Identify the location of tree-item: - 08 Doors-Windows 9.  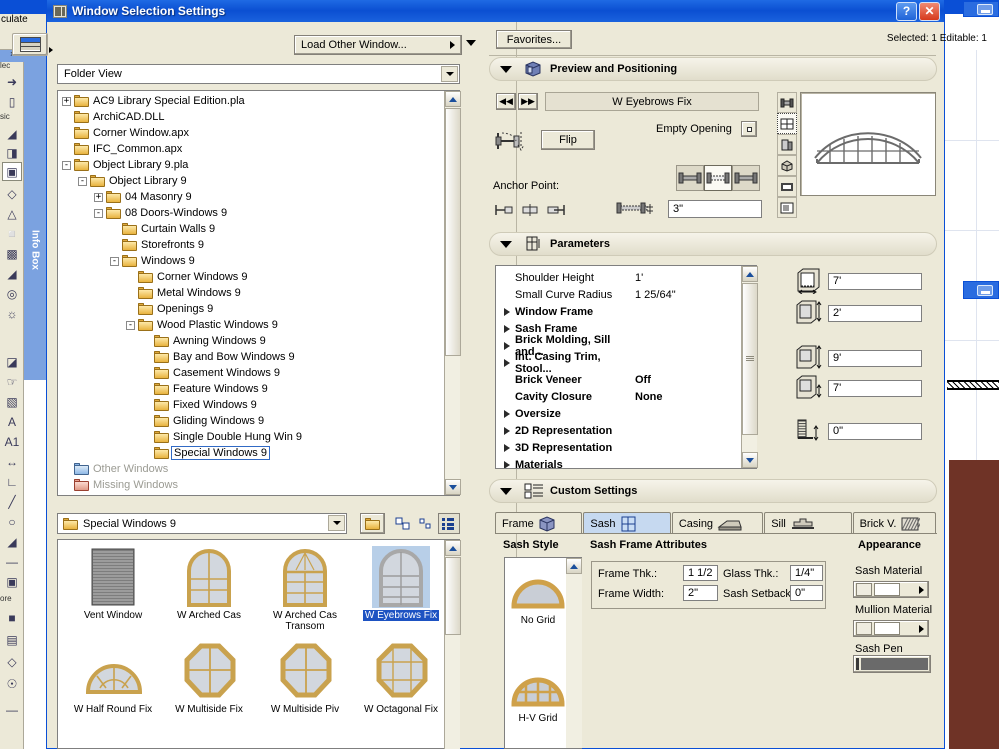
(160, 213).